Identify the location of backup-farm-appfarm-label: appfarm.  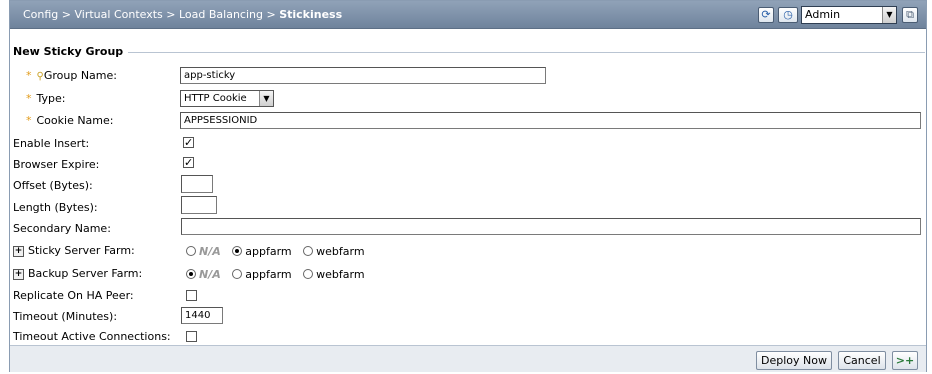
(268, 274).